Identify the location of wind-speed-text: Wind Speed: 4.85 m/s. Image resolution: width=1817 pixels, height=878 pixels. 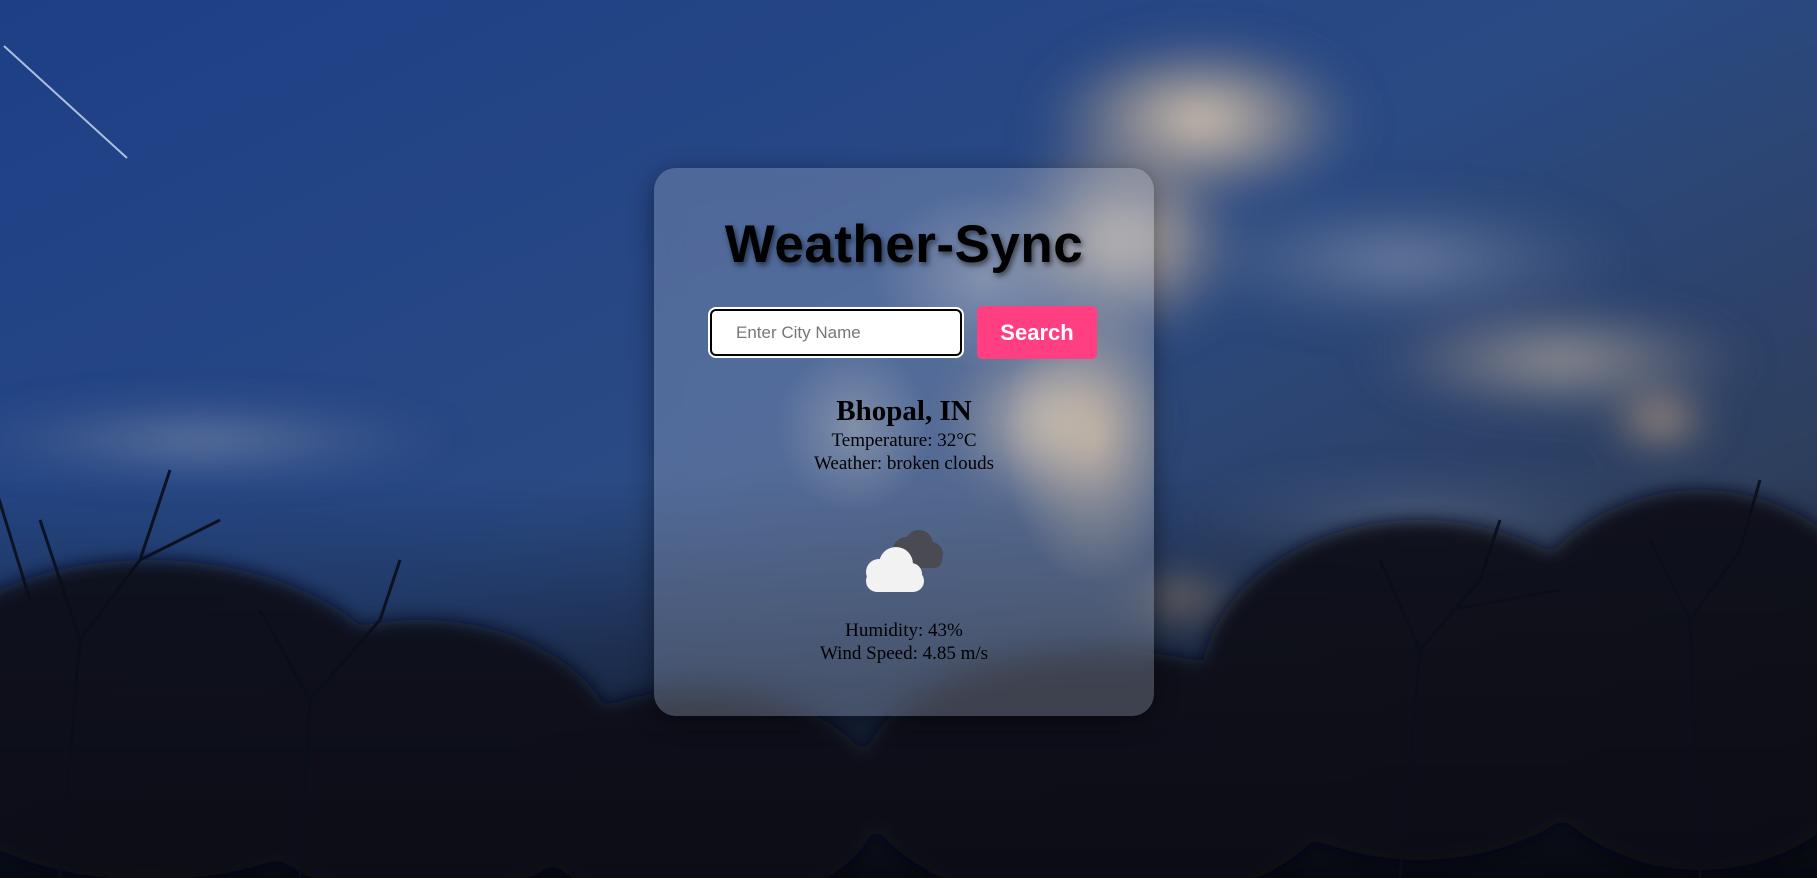
(904, 653).